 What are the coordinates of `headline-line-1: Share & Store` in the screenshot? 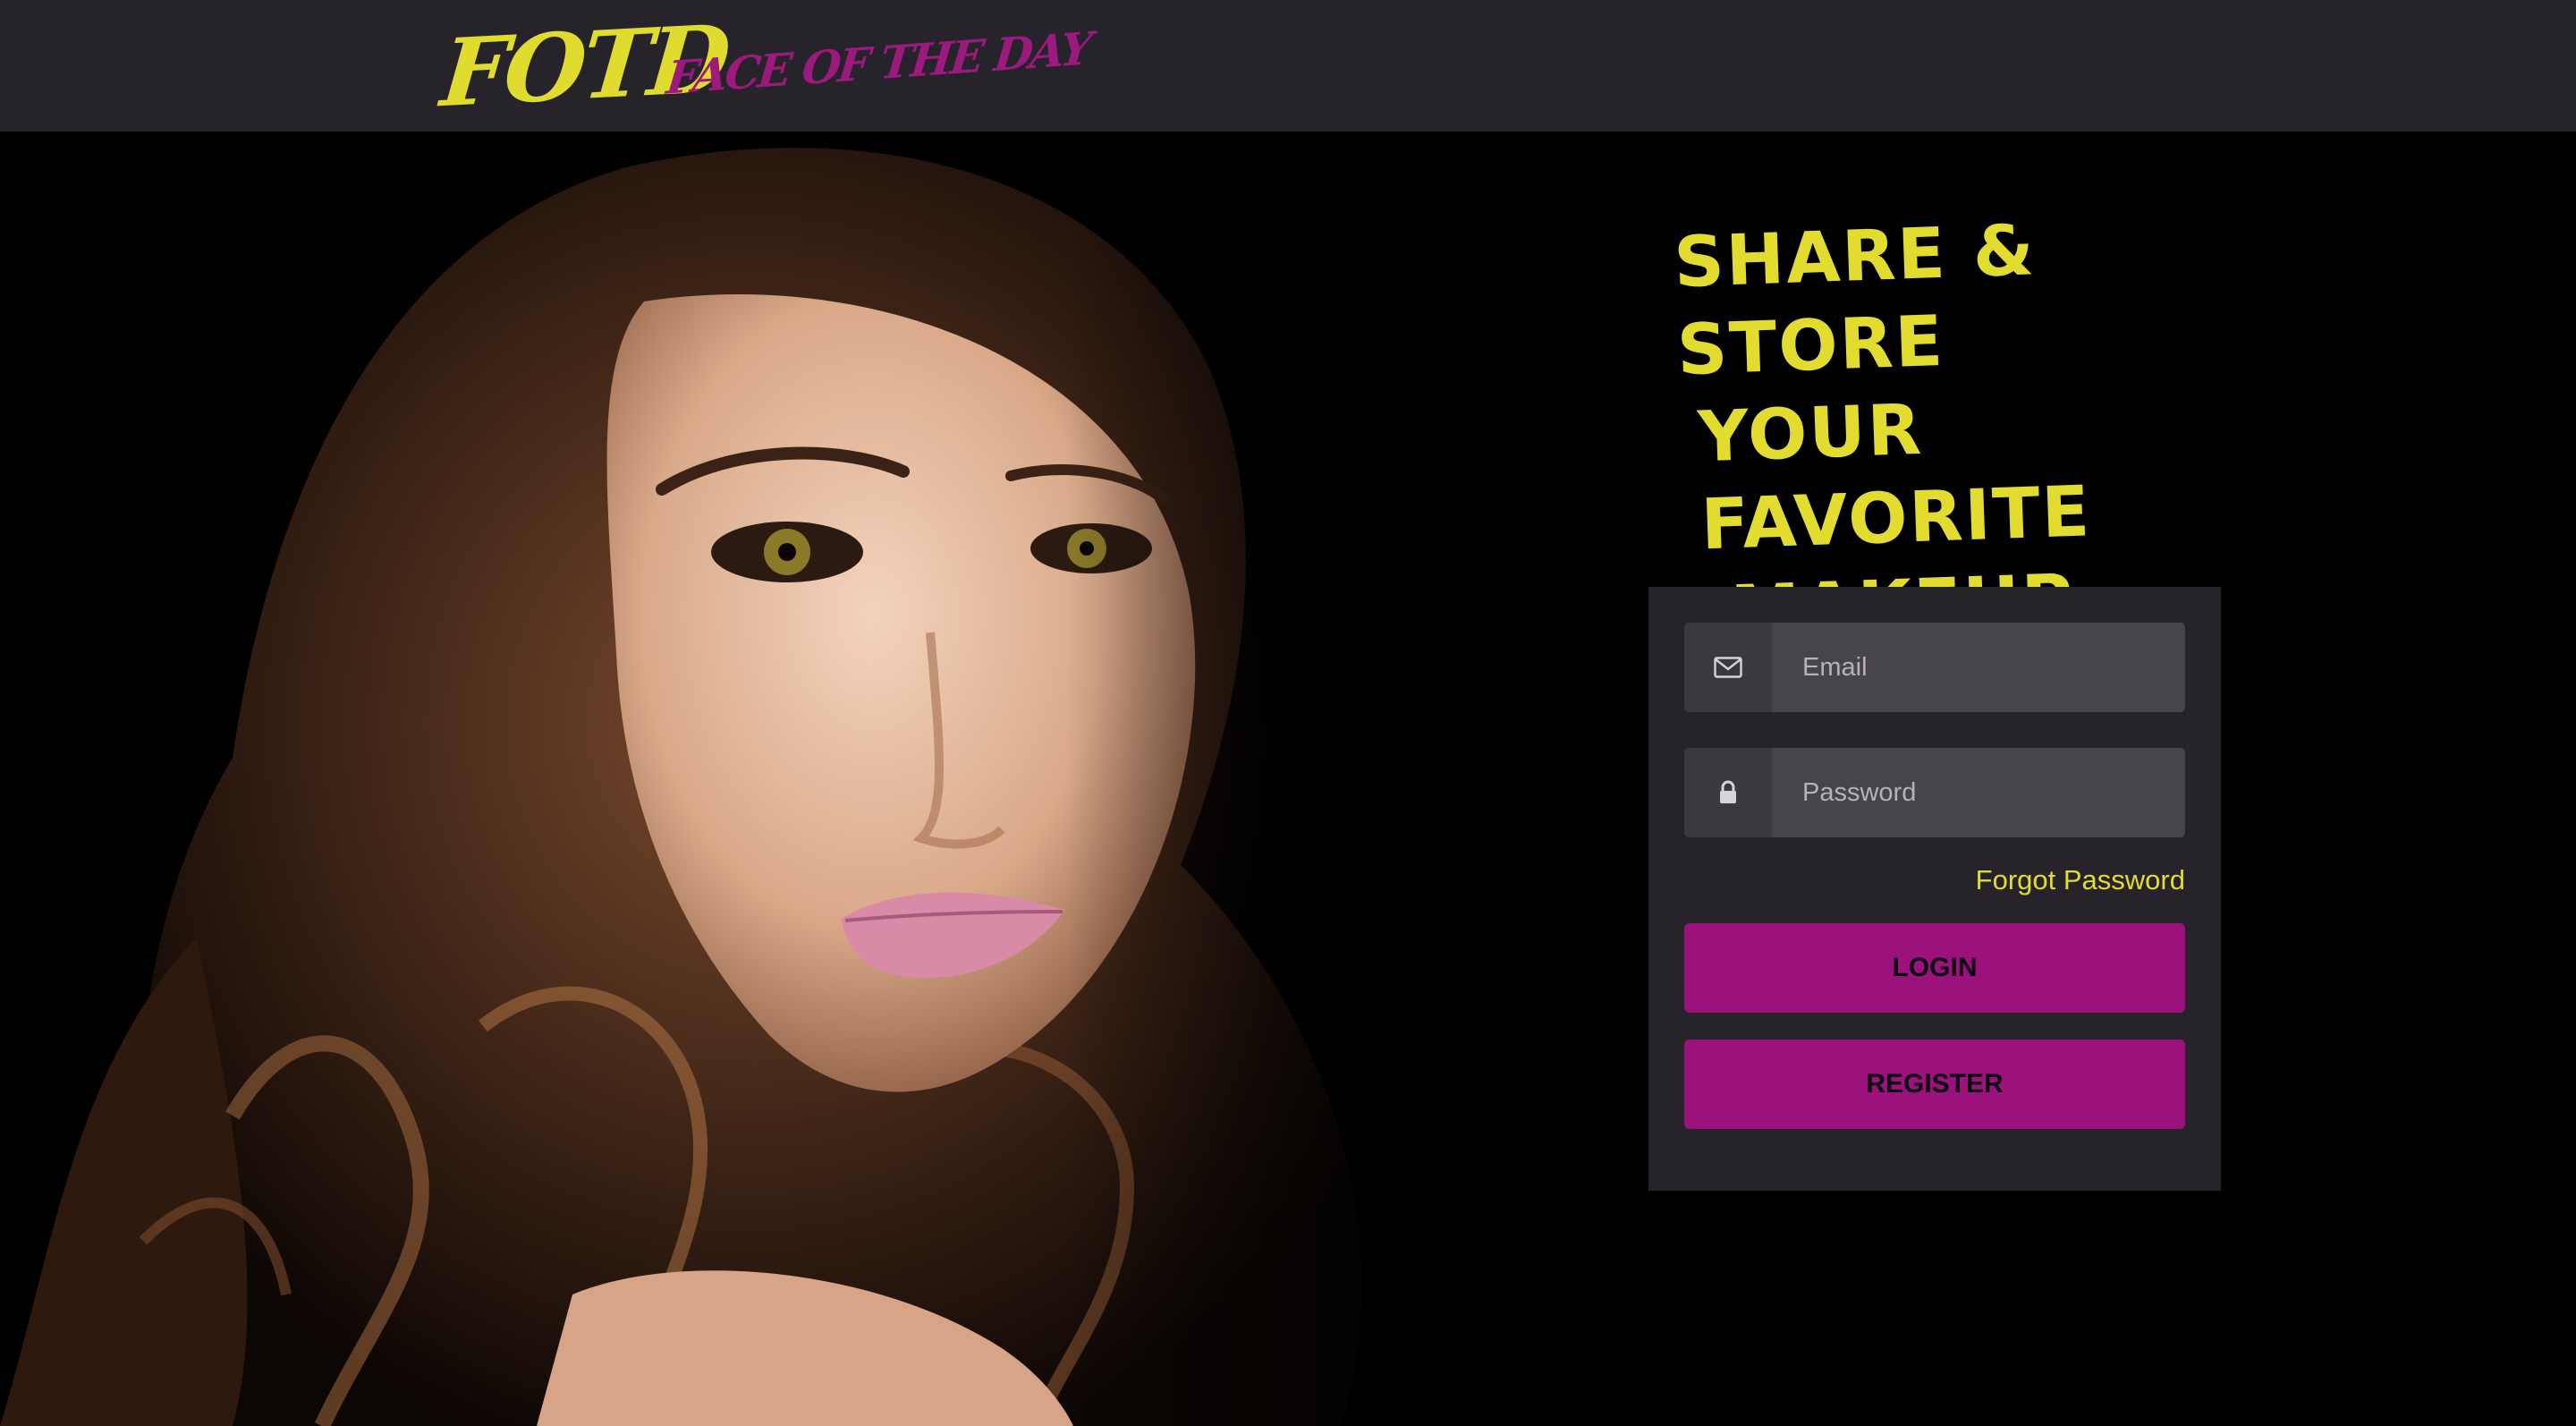 It's located at (1855, 301).